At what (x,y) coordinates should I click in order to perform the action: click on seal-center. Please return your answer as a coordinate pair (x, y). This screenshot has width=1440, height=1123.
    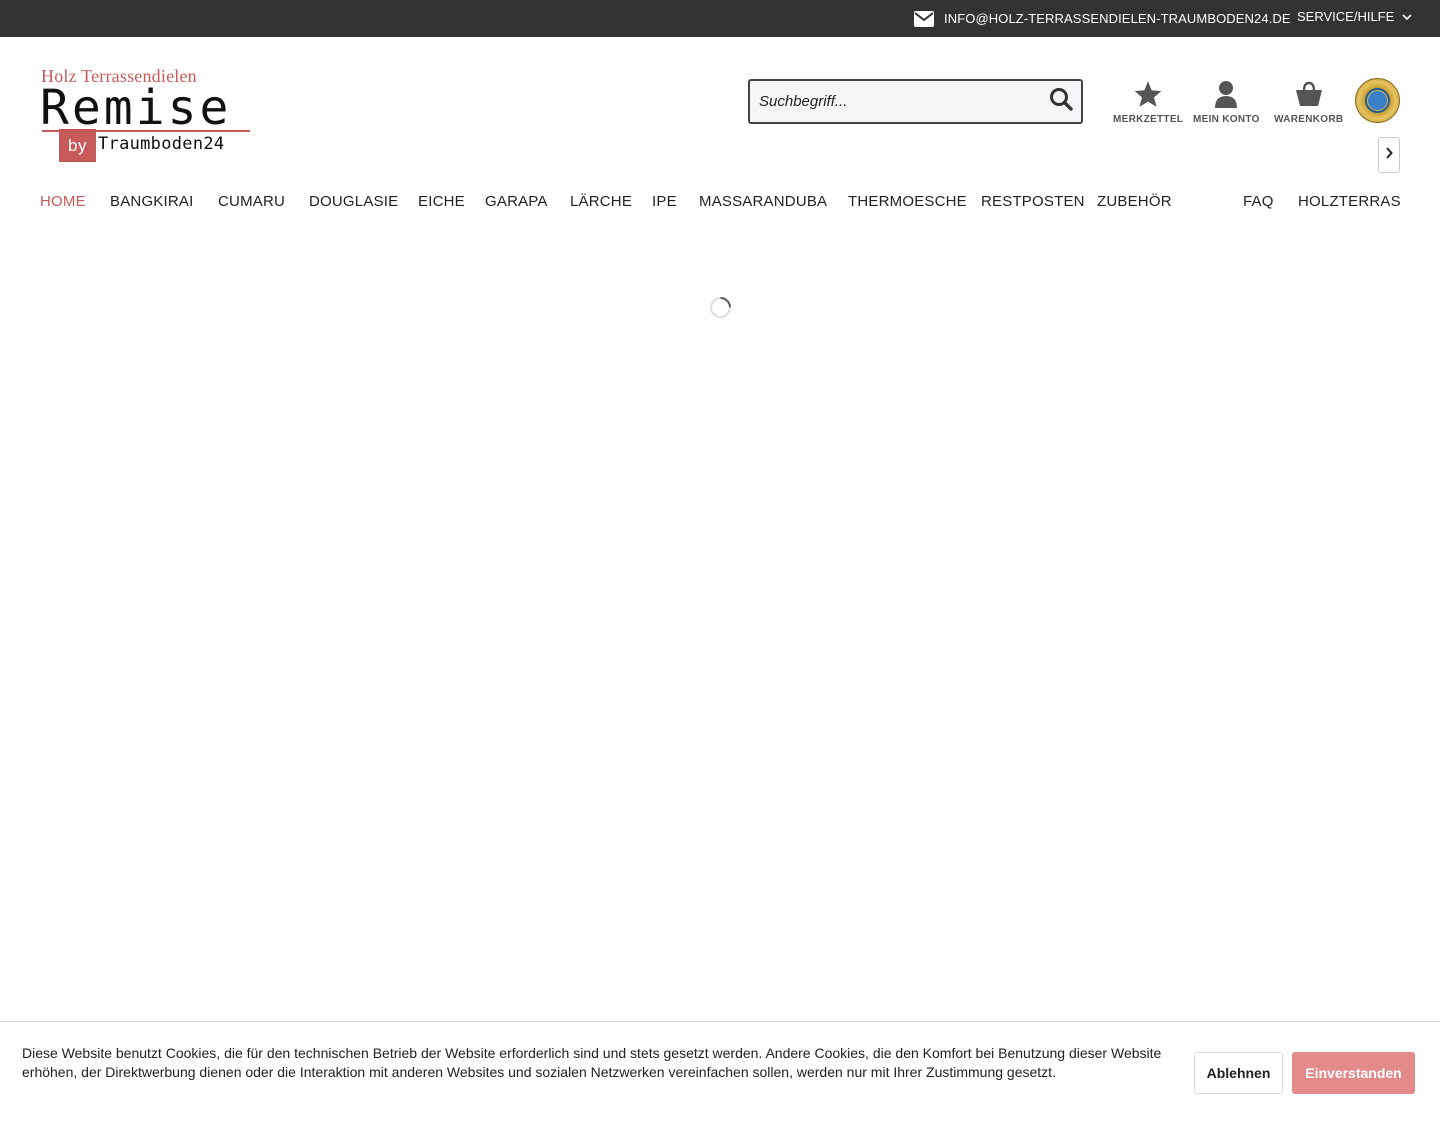
    Looking at the image, I should click on (1377, 100).